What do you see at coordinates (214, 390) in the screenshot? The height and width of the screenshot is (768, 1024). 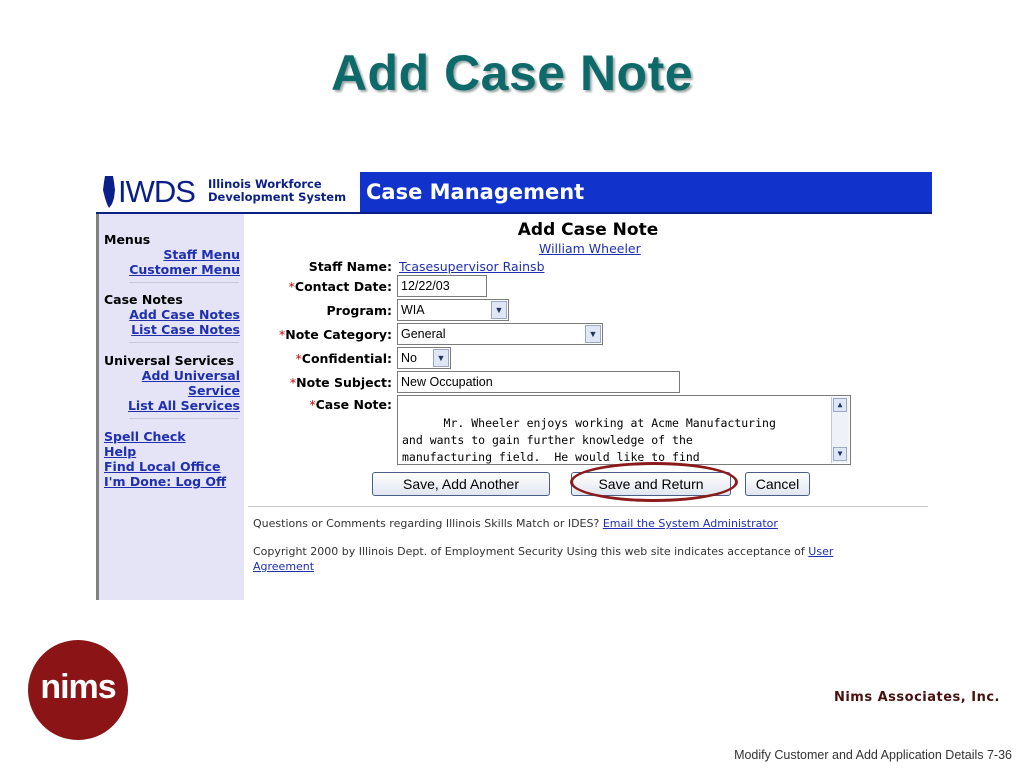 I see `sidebar-item-add-universal-service-line2: Service` at bounding box center [214, 390].